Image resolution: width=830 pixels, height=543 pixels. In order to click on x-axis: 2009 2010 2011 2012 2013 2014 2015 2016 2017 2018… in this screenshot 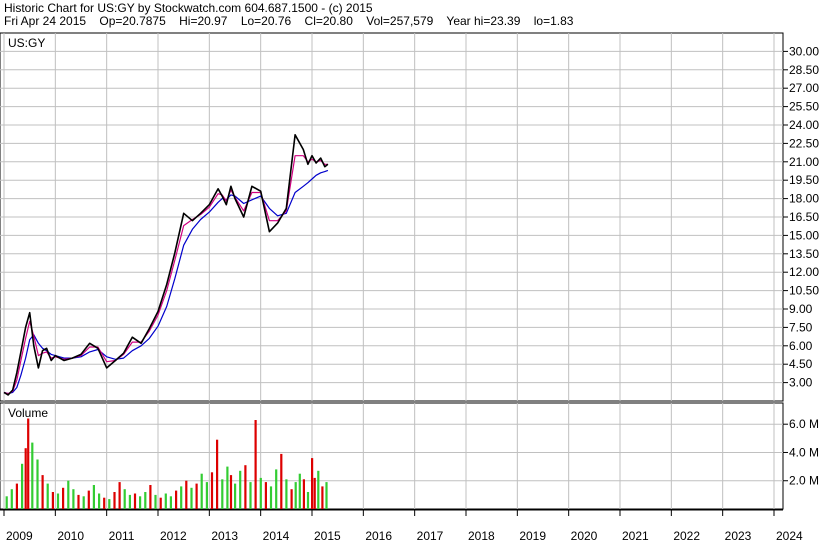, I will do `click(403, 526)`.